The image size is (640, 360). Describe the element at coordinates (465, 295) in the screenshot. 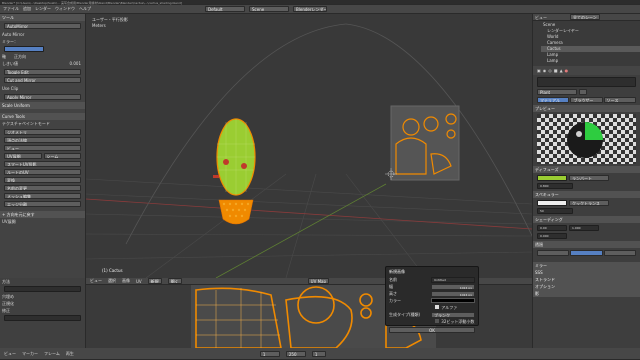

I see `popup-height-value: 1024 px` at that location.